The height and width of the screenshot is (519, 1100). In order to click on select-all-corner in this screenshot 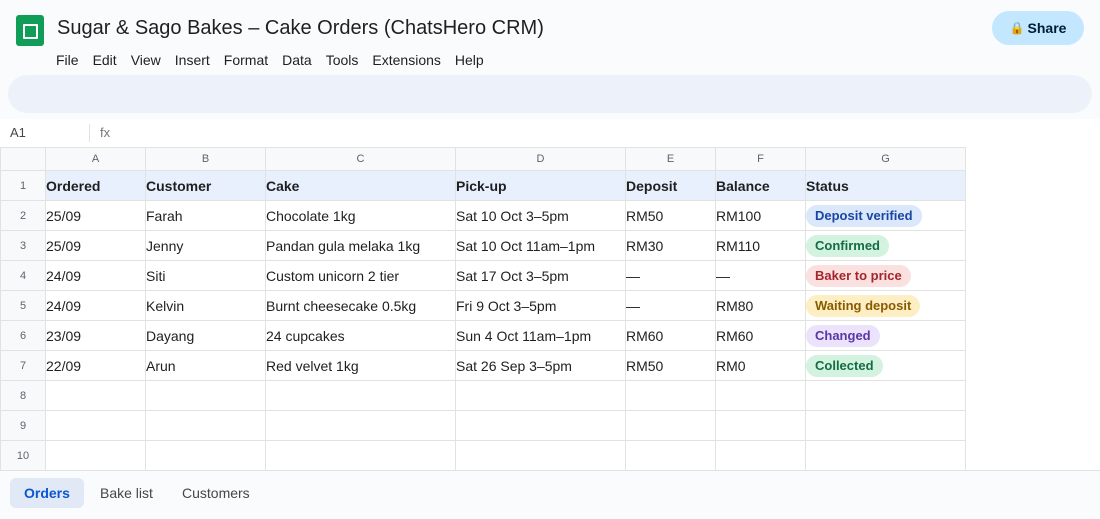, I will do `click(23, 159)`.